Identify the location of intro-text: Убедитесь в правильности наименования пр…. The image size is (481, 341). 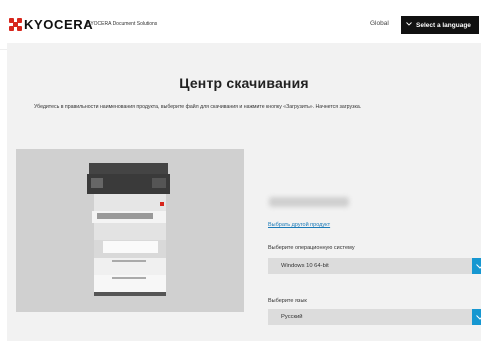
(198, 107).